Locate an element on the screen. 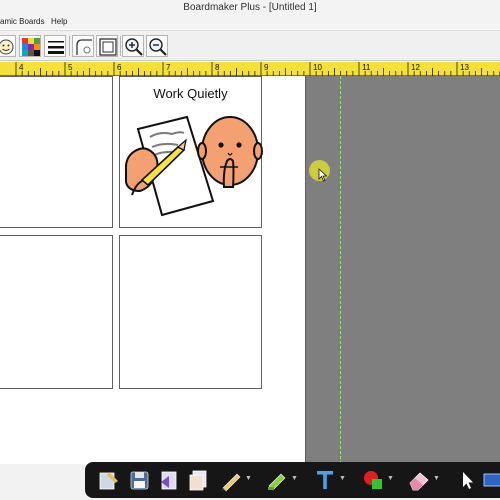  ruler-label: 4 is located at coordinates (21, 67).